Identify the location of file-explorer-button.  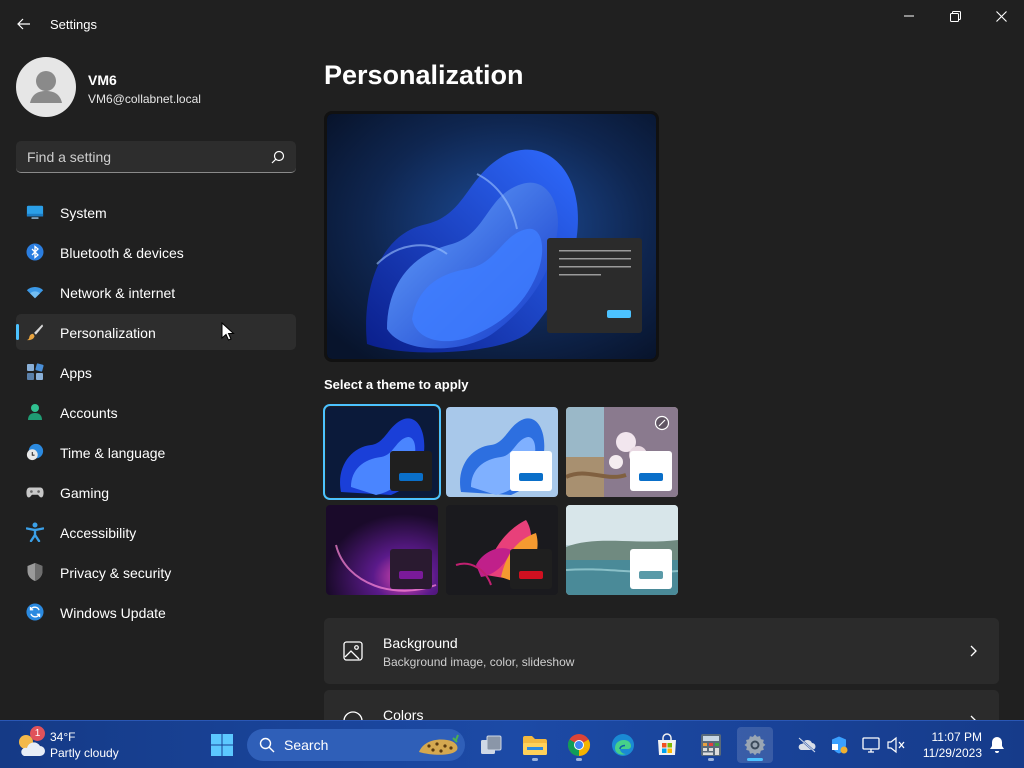
(535, 745).